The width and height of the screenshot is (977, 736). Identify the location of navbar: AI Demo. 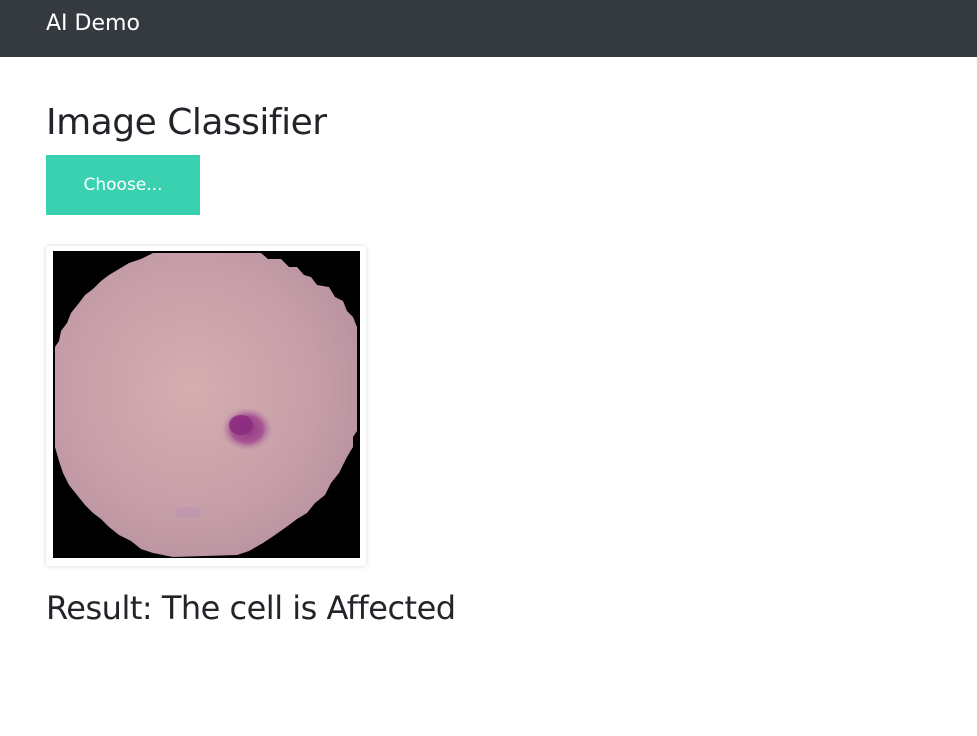
(488, 28).